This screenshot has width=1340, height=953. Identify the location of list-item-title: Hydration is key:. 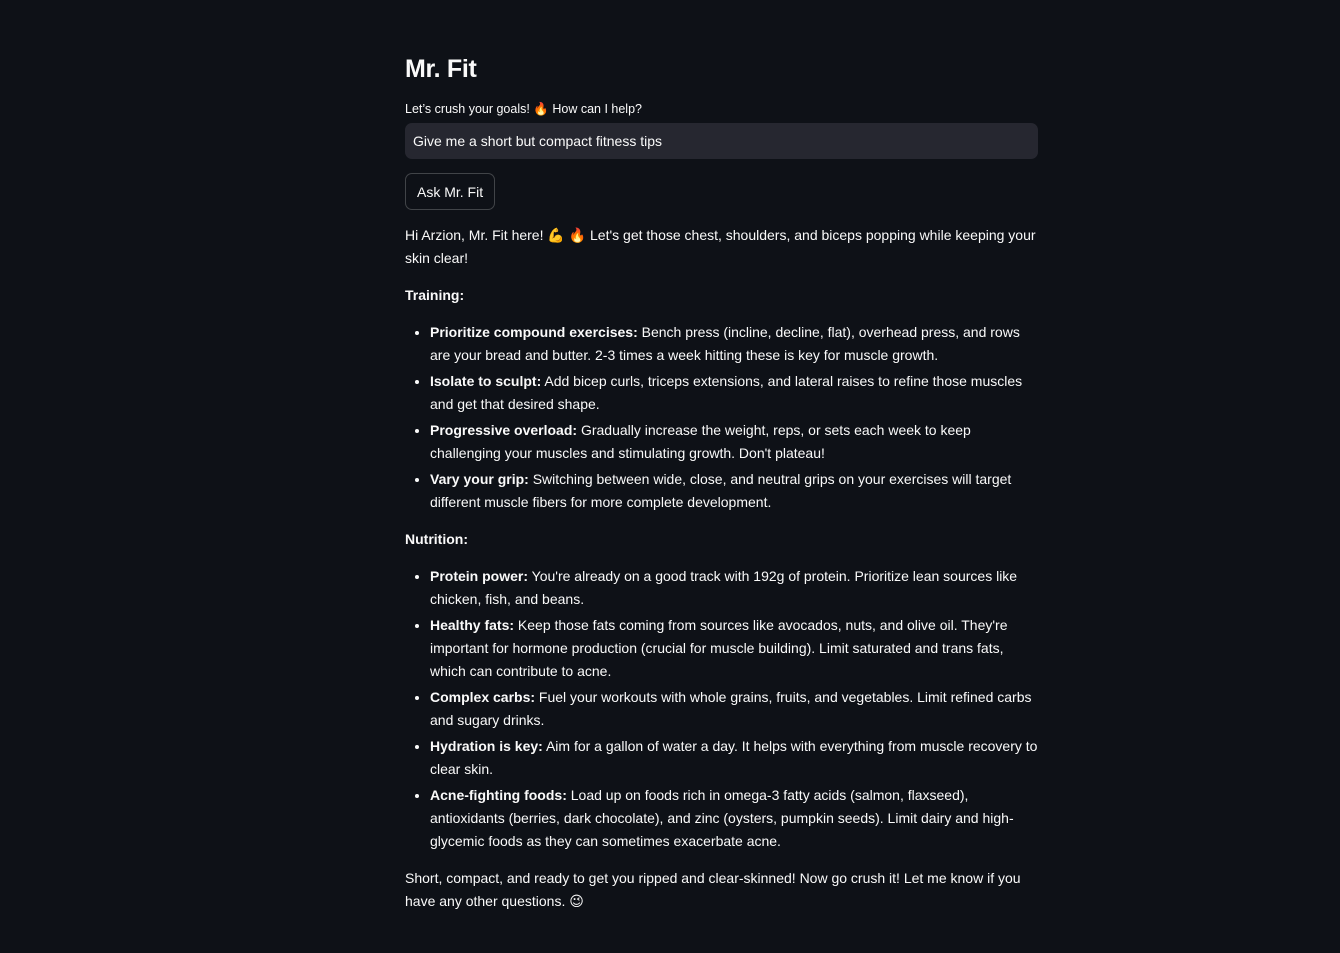
(486, 746).